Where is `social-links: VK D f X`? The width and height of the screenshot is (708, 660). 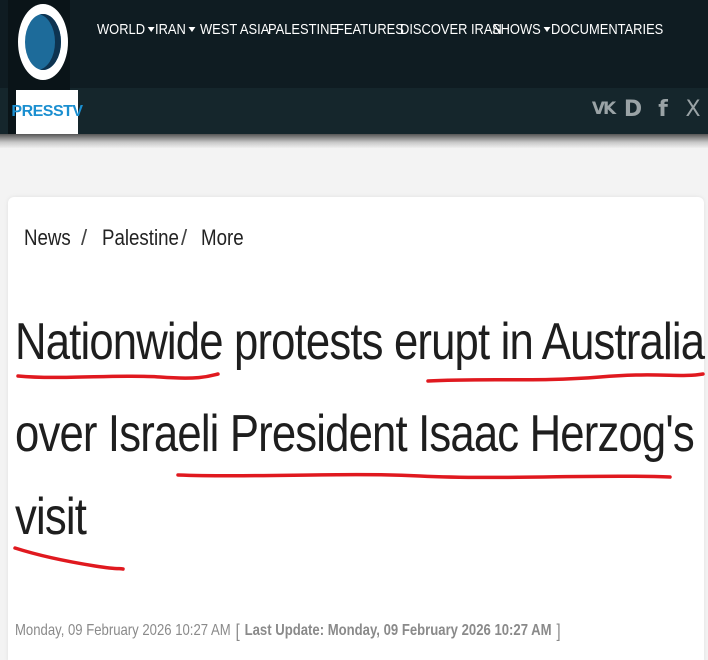
social-links: VK D f X is located at coordinates (648, 109).